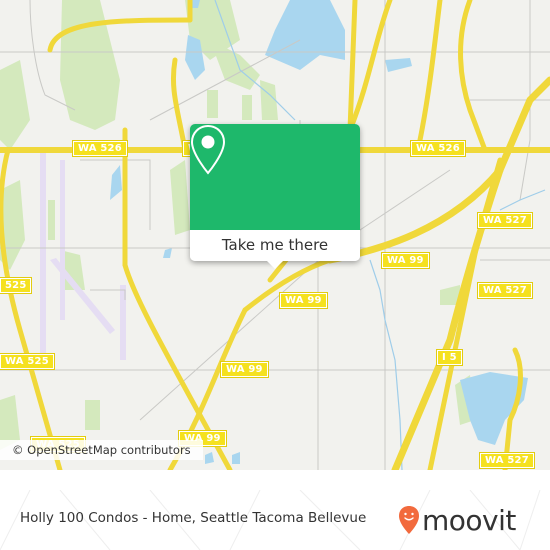 The height and width of the screenshot is (550, 550). I want to click on take-me-there-button: Take me there, so click(275, 245).